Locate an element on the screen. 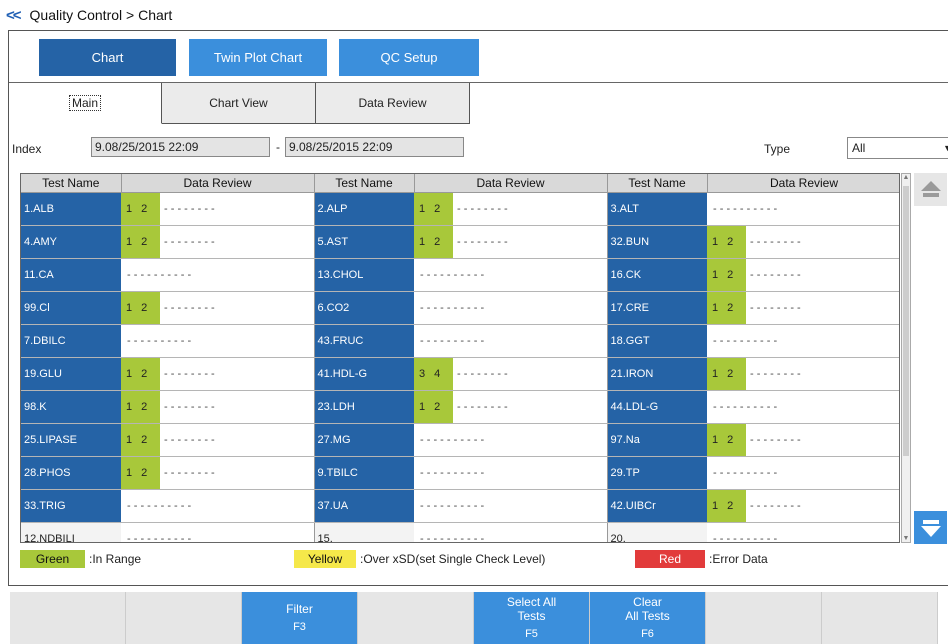  test-name-cell: 1.ALB is located at coordinates (71, 209).